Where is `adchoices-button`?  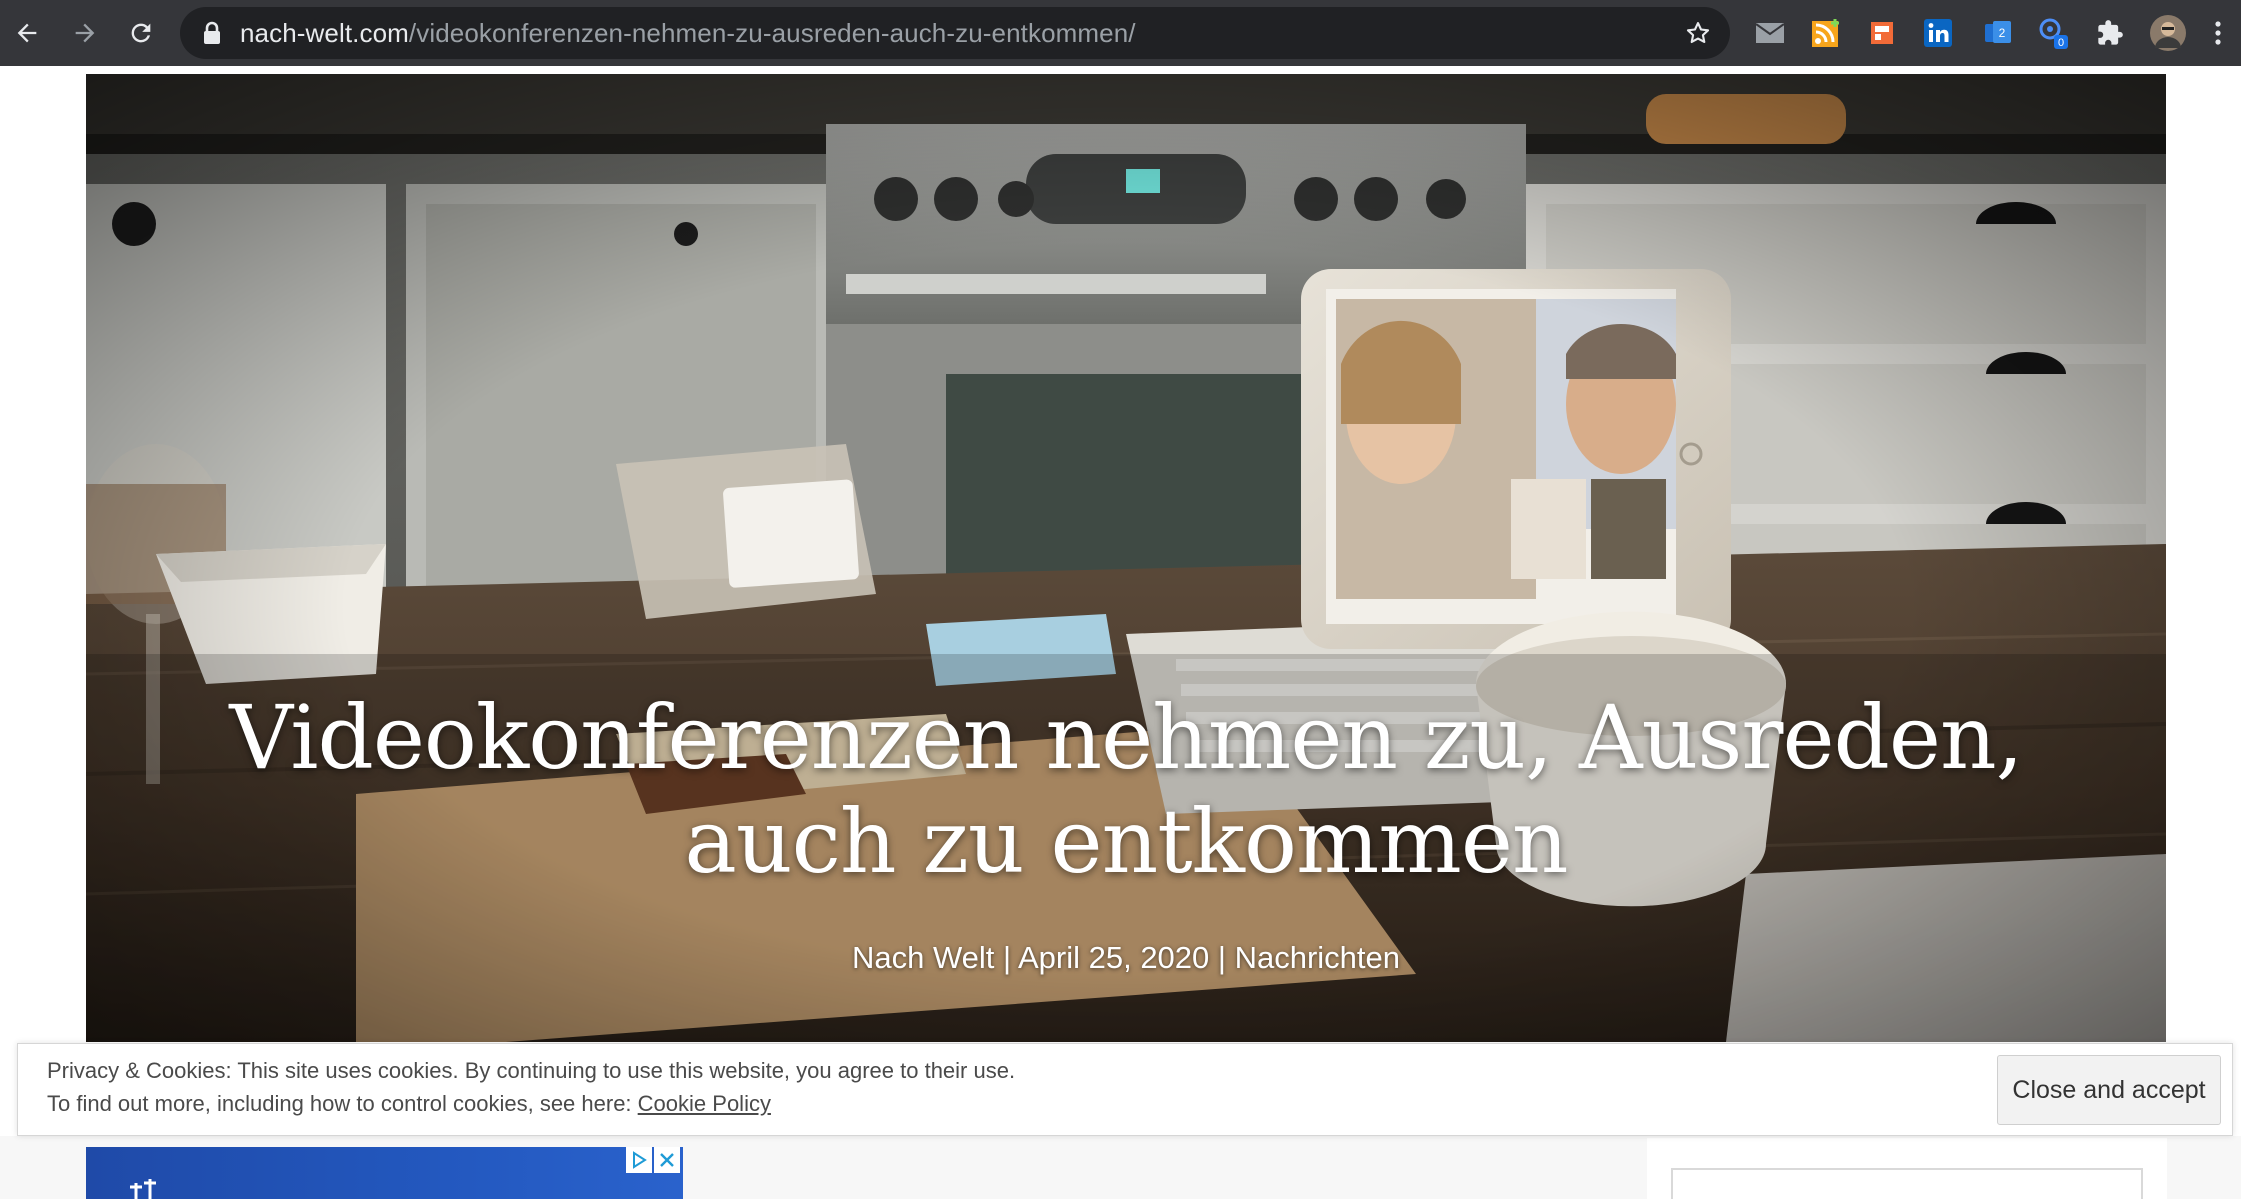 adchoices-button is located at coordinates (639, 1160).